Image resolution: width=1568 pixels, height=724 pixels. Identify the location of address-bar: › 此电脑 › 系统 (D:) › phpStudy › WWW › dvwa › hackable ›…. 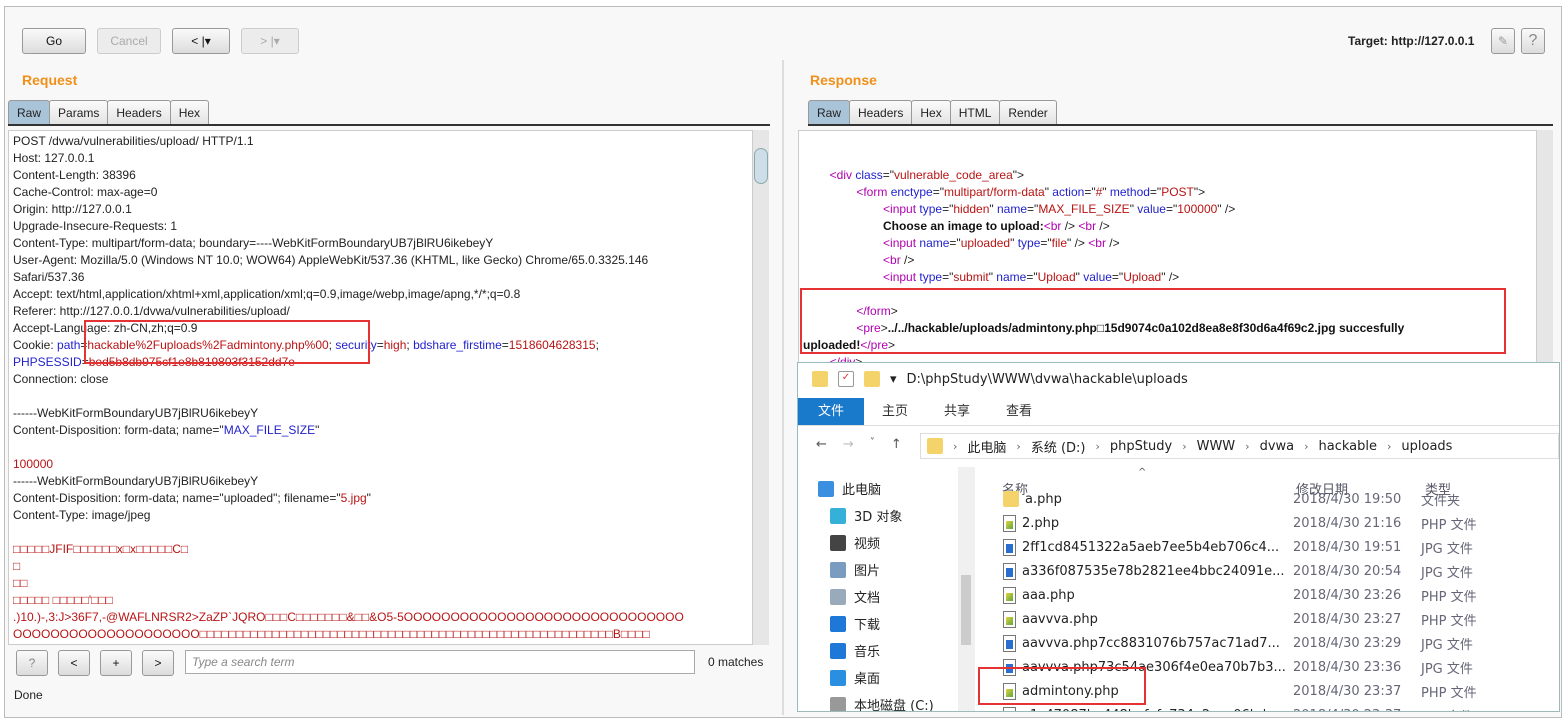
(1239, 446).